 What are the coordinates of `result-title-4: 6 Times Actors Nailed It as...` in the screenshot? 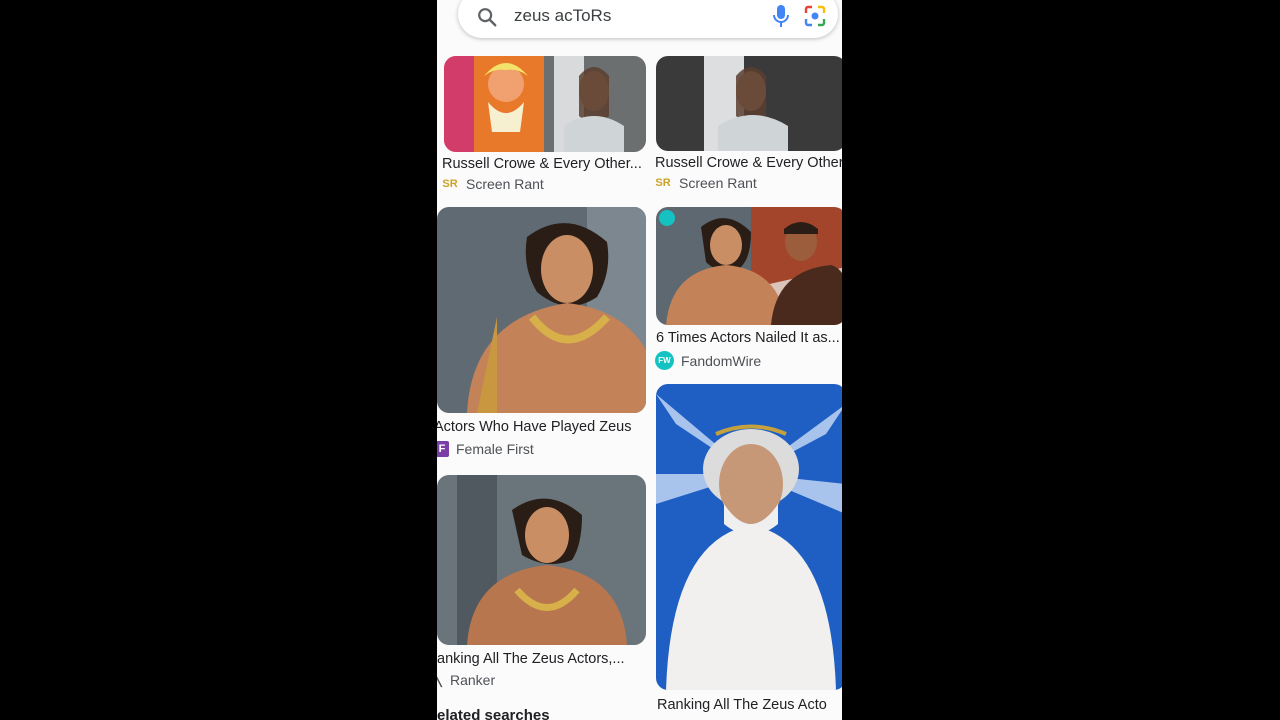 It's located at (749, 338).